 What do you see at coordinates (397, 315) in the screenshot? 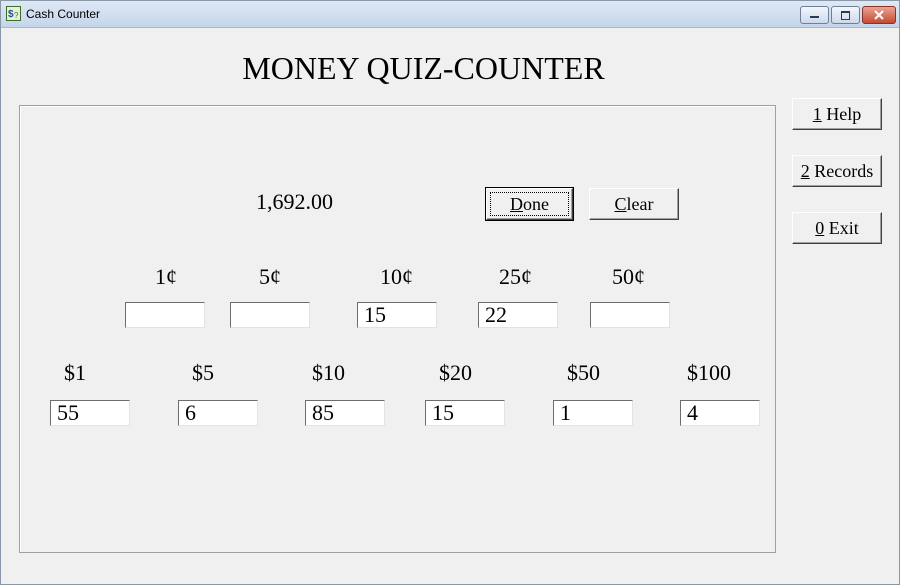
I see `coin-input-10c: 15` at bounding box center [397, 315].